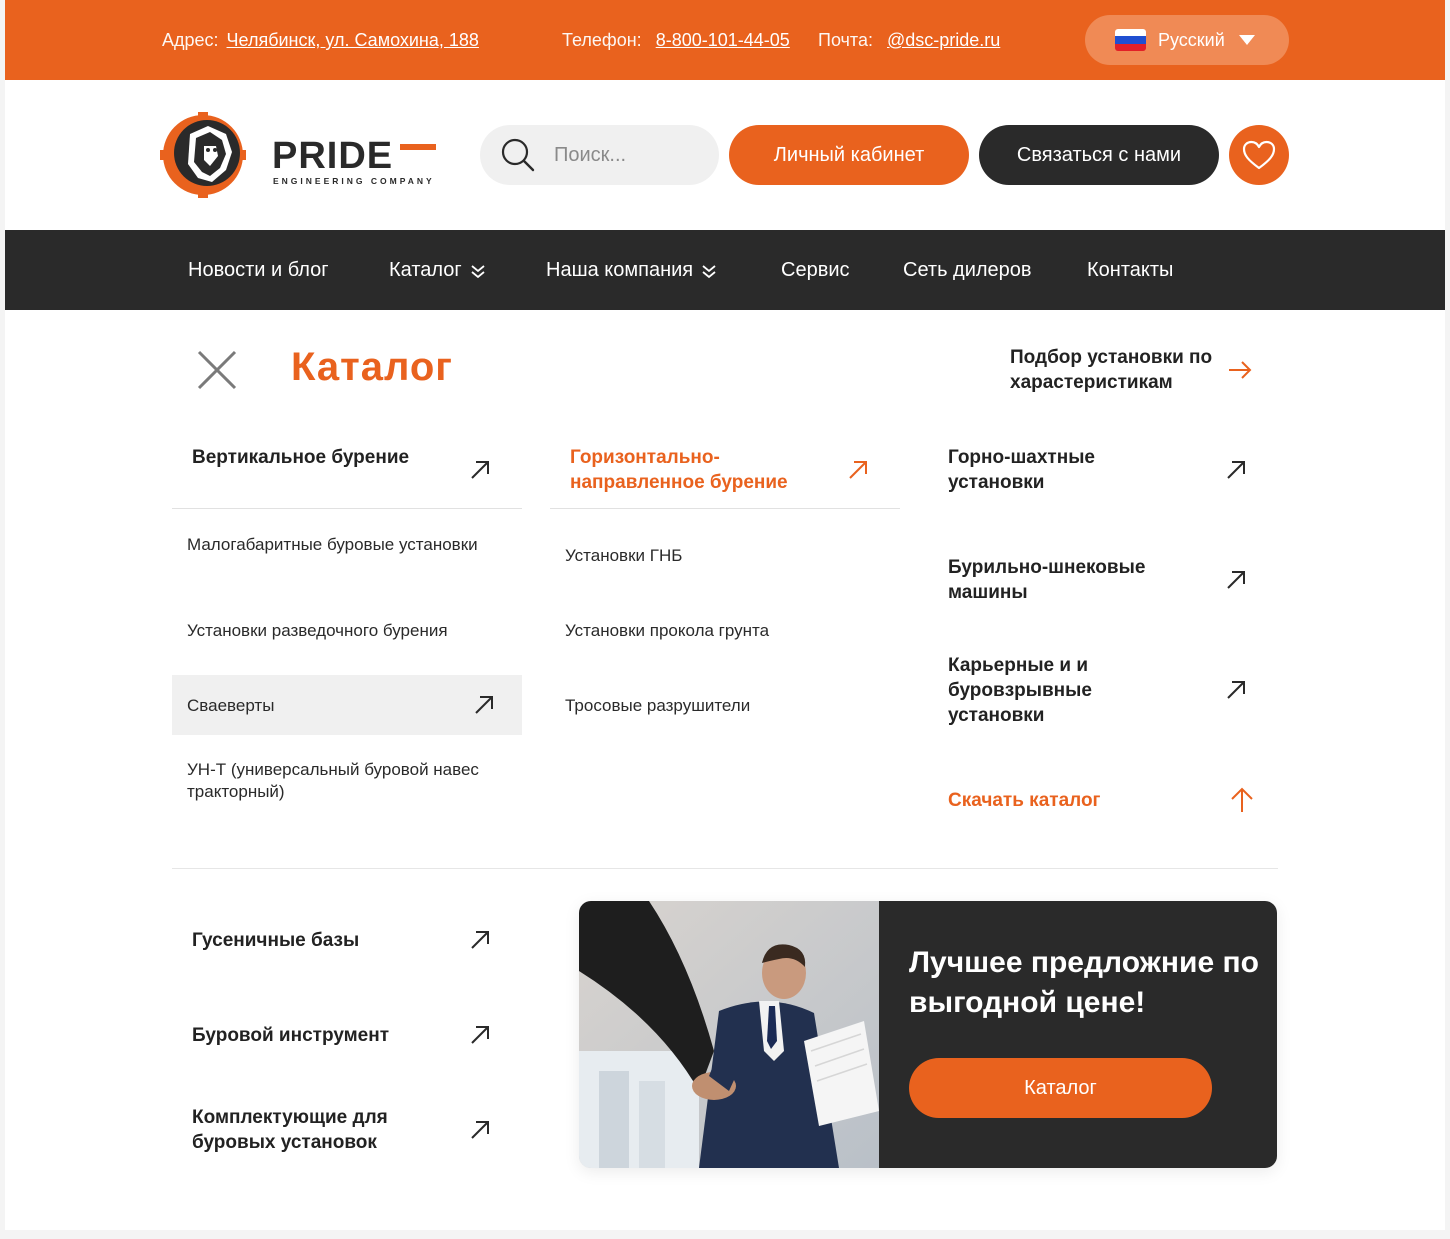 This screenshot has width=1450, height=1239. Describe the element at coordinates (425, 270) in the screenshot. I see `nav-label: Каталог` at that location.